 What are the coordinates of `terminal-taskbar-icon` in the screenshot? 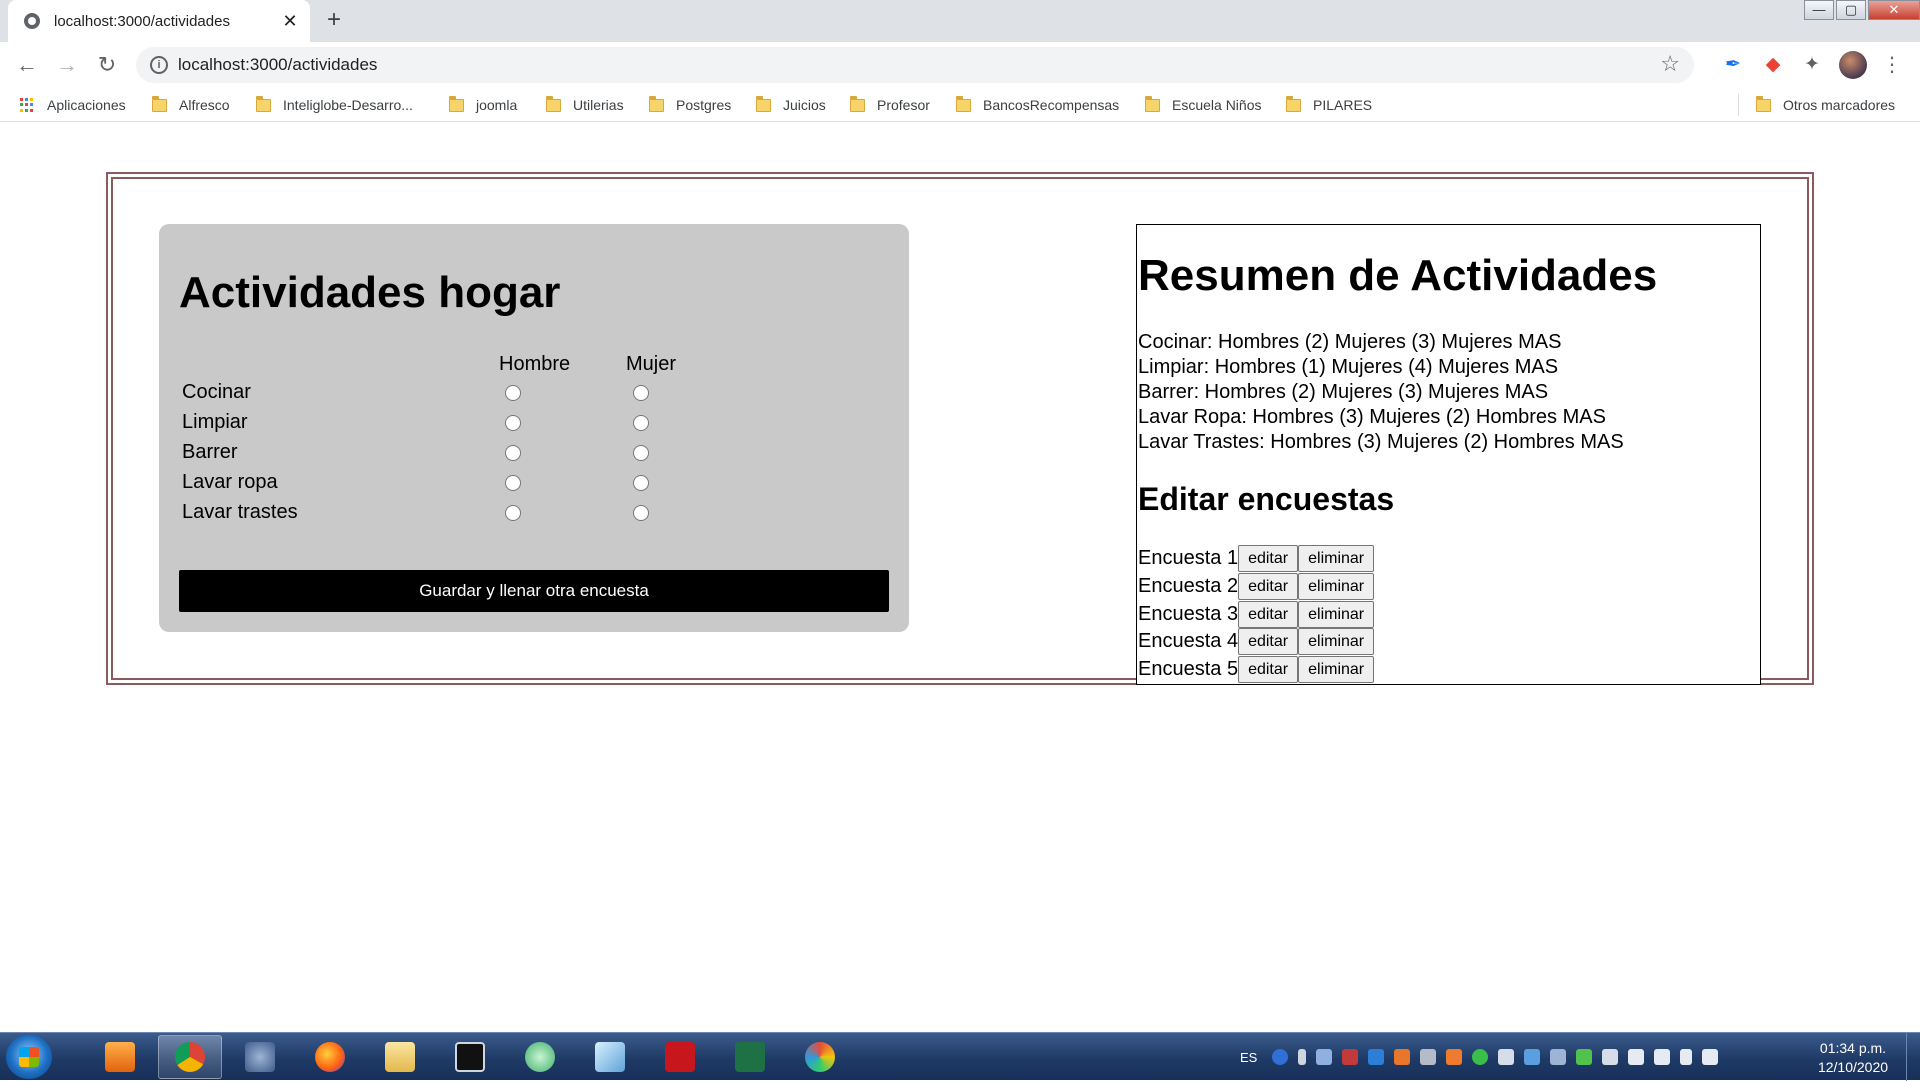 It's located at (470, 1057).